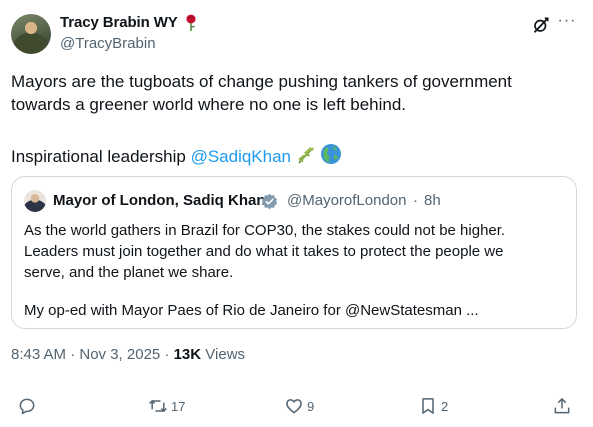 The image size is (593, 427). I want to click on heart-icon, so click(294, 406).